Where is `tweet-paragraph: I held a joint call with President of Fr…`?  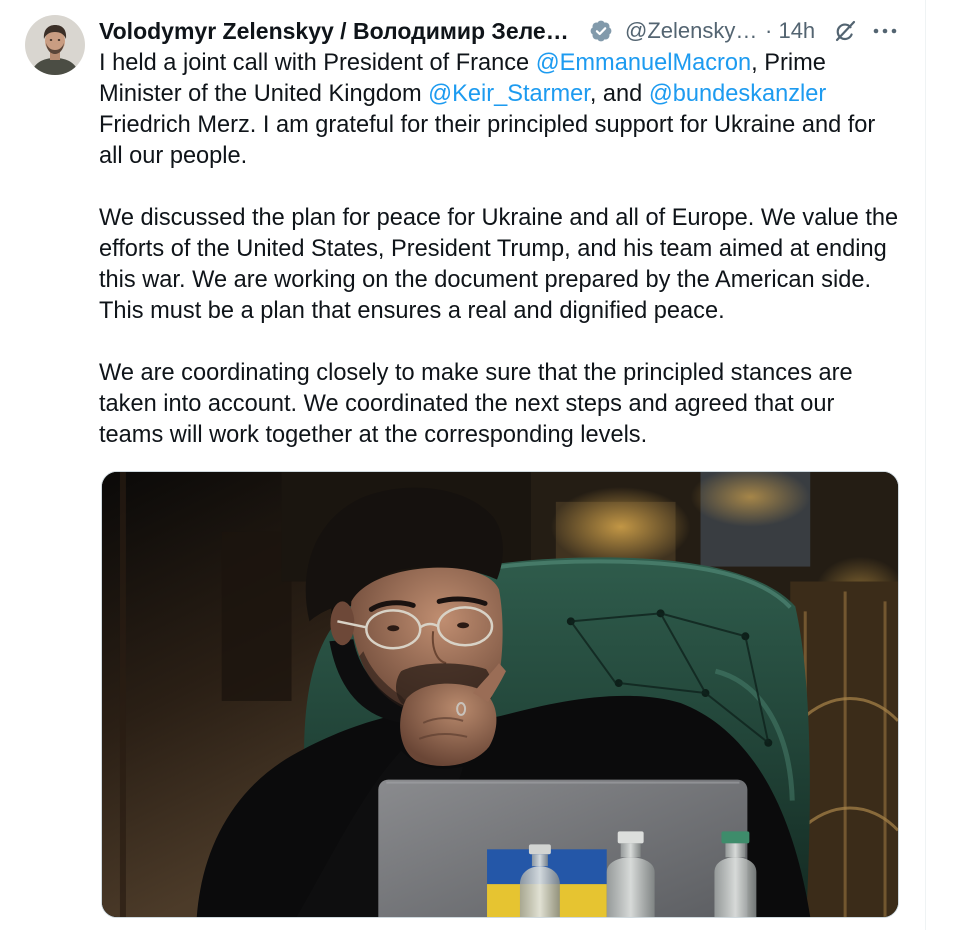 tweet-paragraph: I held a joint call with President of Fr… is located at coordinates (498, 110).